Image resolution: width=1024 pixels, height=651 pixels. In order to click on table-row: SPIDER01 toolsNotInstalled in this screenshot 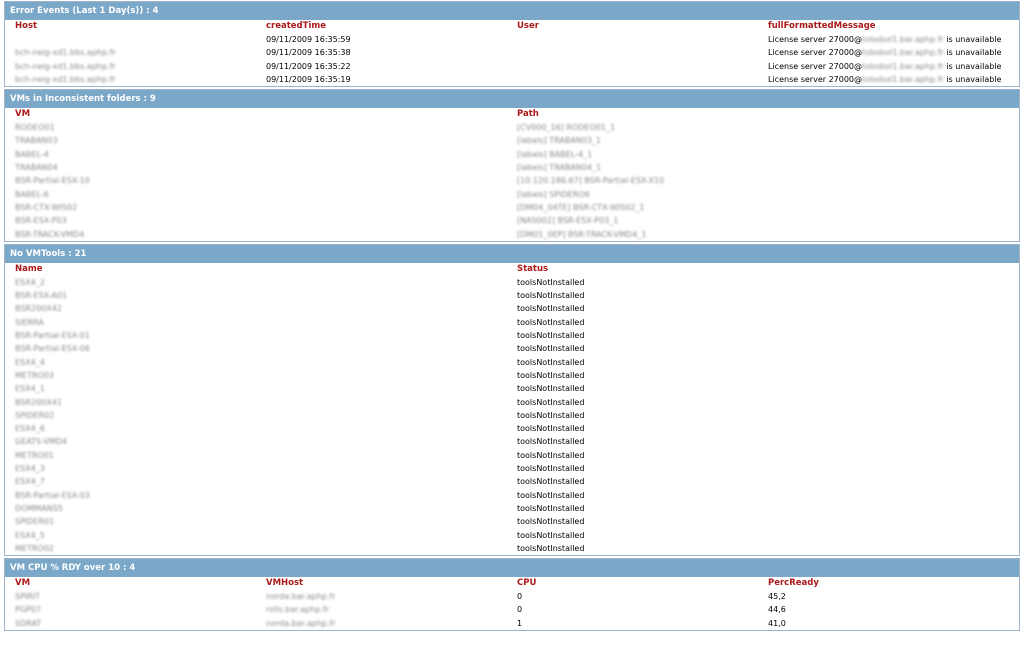, I will do `click(512, 521)`.